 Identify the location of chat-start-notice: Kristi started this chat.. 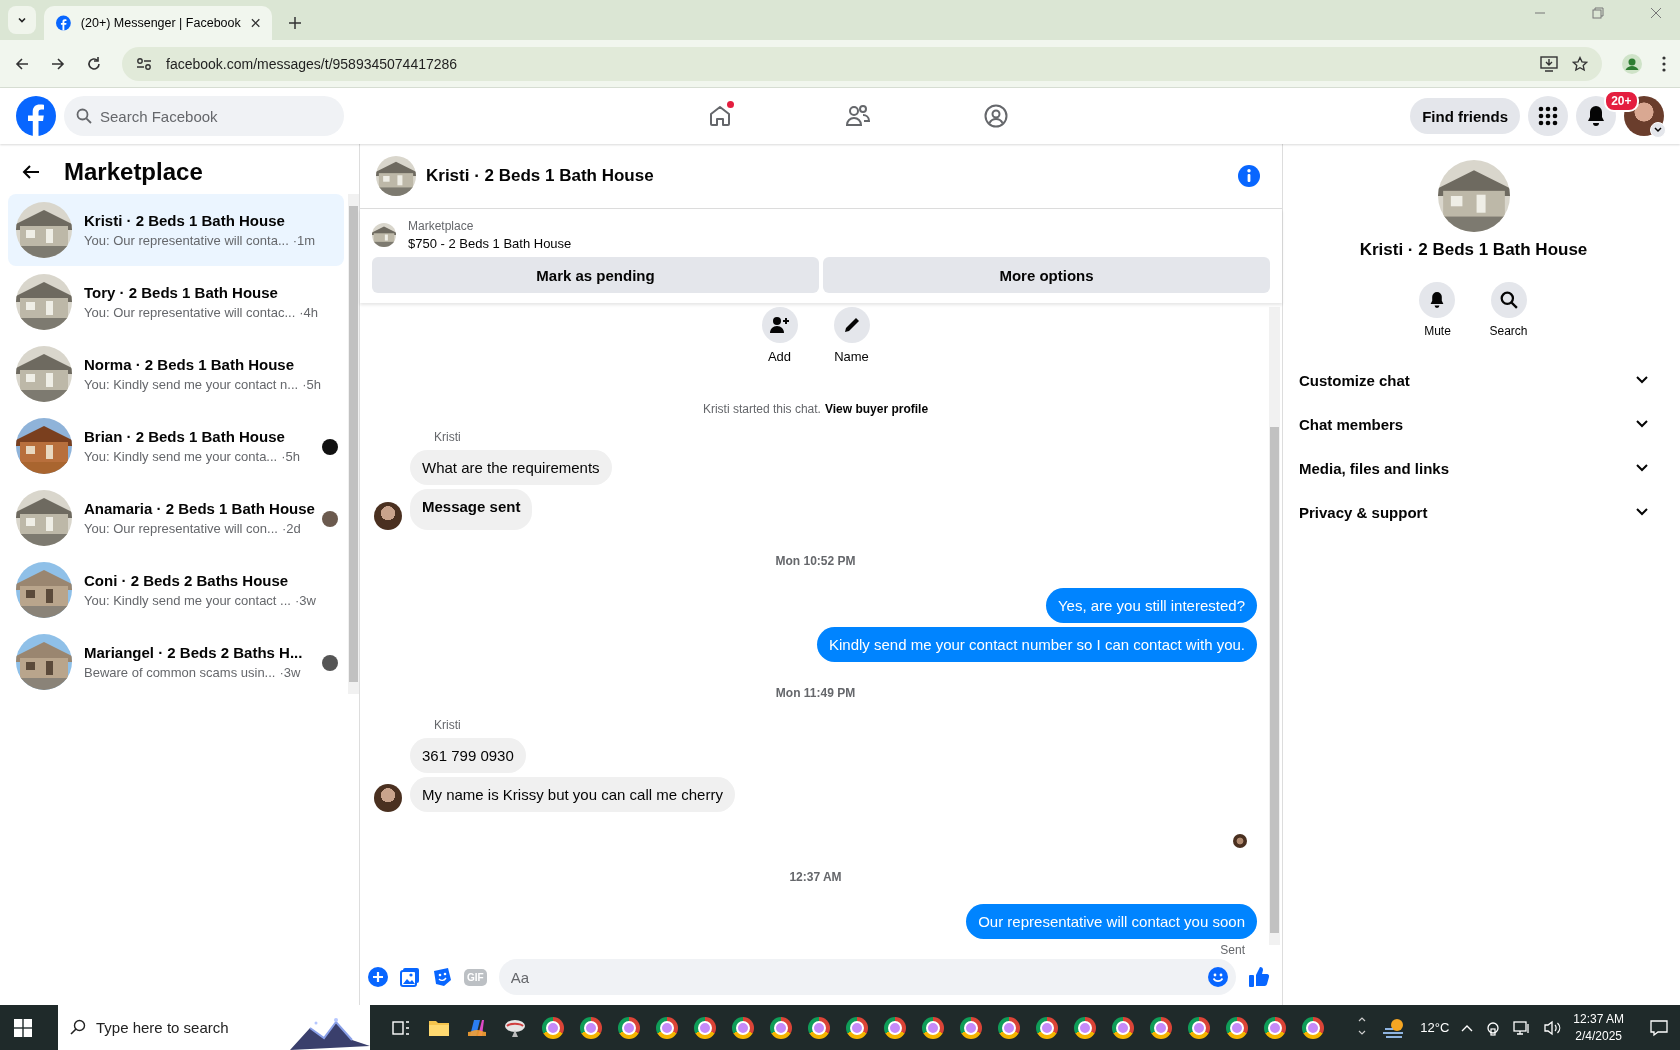
(761, 409).